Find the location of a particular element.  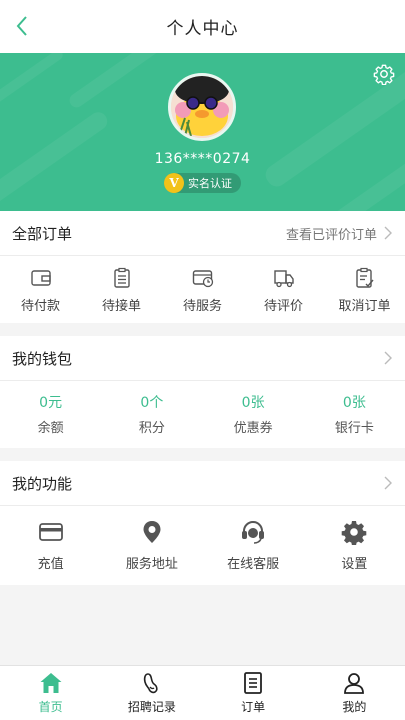

tab-recruit-records: 招聘记录 is located at coordinates (151, 693).